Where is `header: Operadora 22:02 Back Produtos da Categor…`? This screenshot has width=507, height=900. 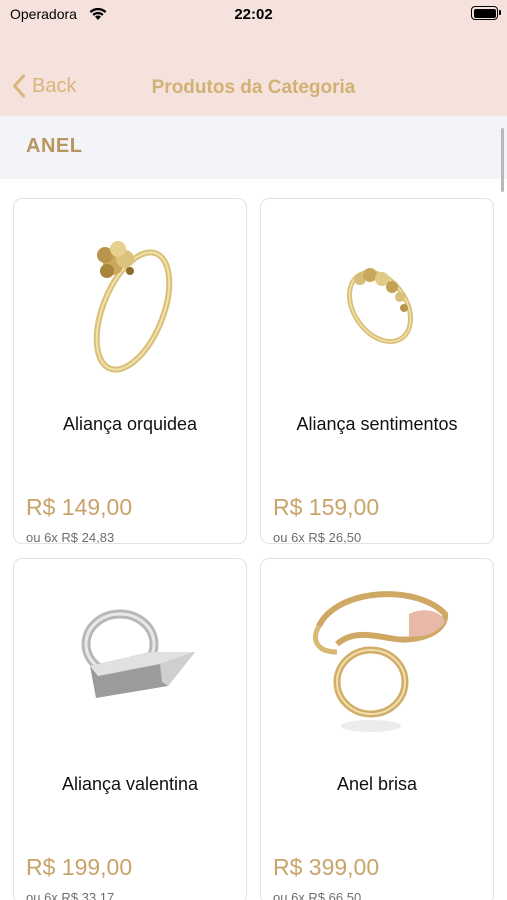
header: Operadora 22:02 Back Produtos da Categor… is located at coordinates (253, 58).